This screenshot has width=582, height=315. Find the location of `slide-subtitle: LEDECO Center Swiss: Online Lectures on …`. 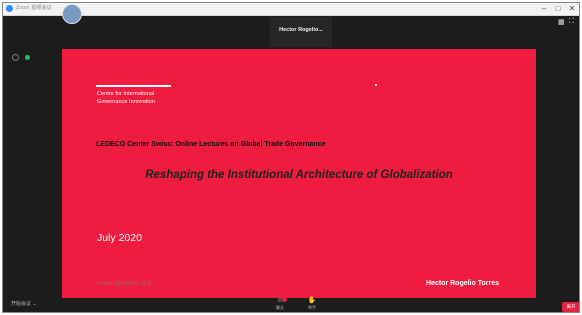

slide-subtitle: LEDECO Center Swiss: Online Lectures on … is located at coordinates (211, 144).